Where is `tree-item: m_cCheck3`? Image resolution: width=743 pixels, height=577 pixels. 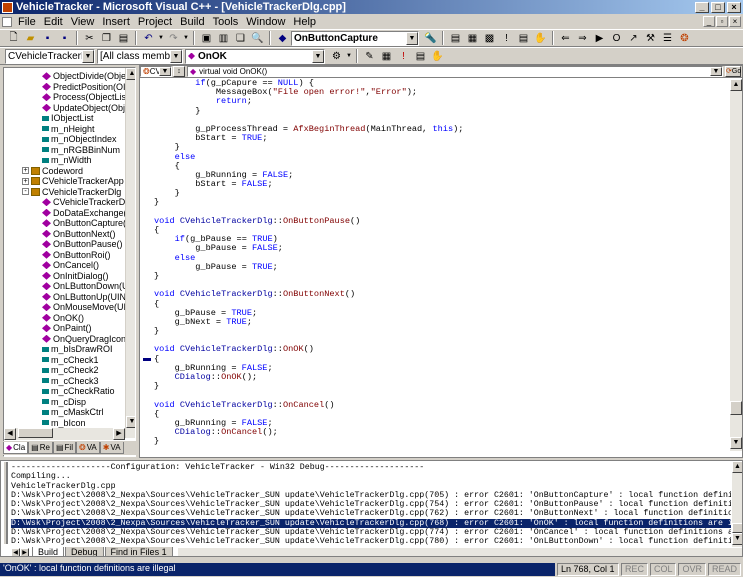
tree-item: m_cCheck3 is located at coordinates (70, 381).